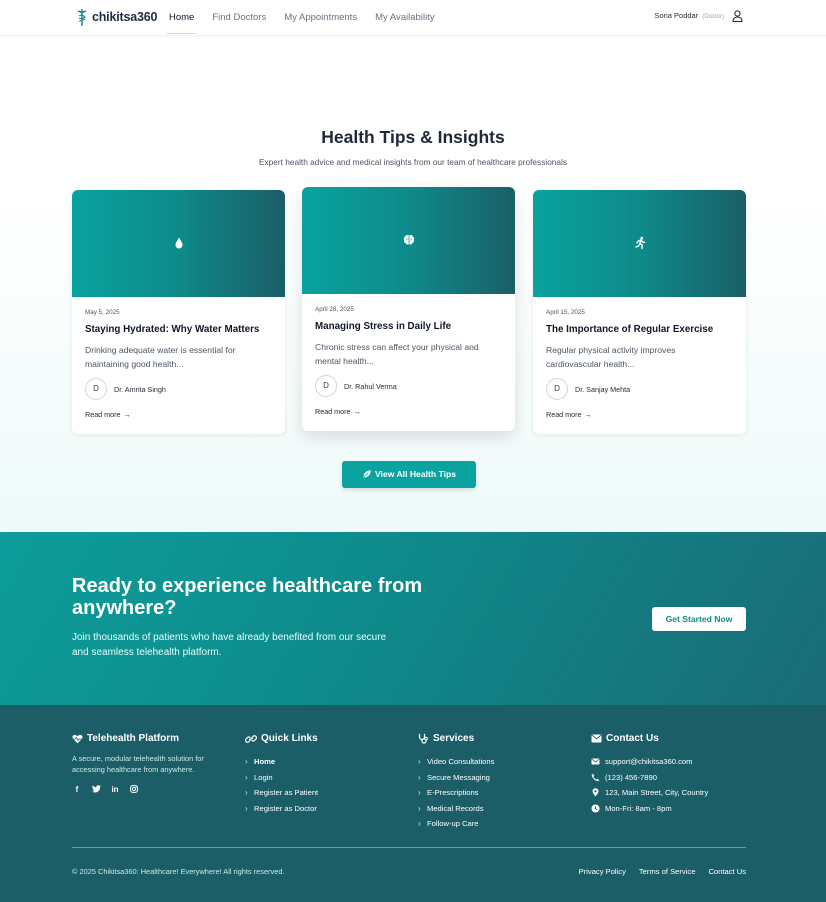  I want to click on footer-heading: Quick Links, so click(281, 738).